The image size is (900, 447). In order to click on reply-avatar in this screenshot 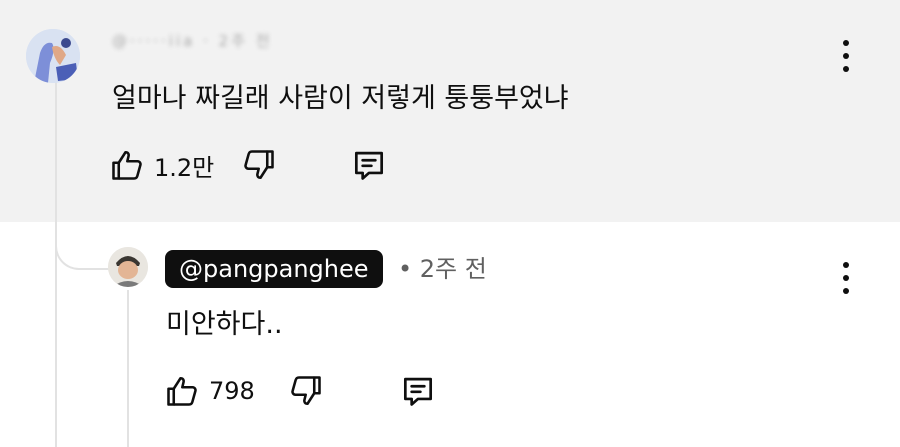, I will do `click(128, 267)`.